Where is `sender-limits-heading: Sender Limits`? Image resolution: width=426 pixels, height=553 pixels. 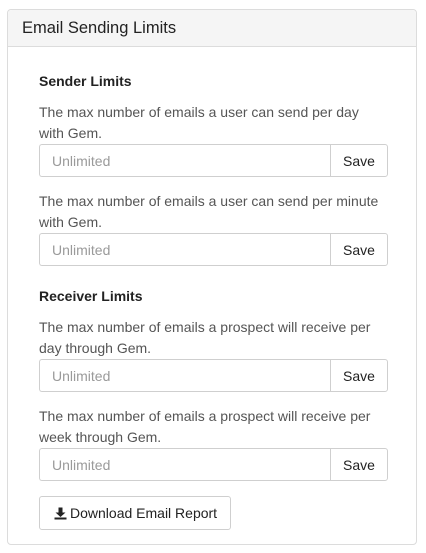 sender-limits-heading: Sender Limits is located at coordinates (85, 81).